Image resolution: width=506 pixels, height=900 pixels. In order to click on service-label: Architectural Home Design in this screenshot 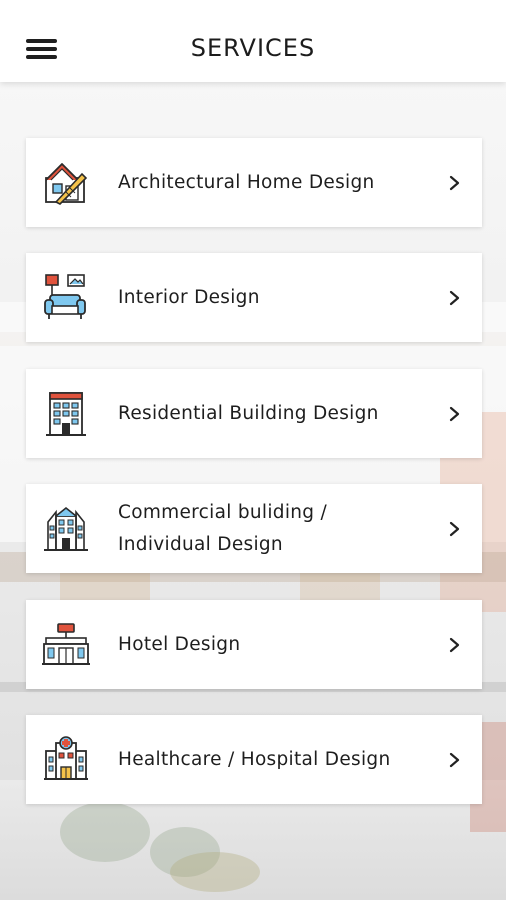, I will do `click(246, 182)`.